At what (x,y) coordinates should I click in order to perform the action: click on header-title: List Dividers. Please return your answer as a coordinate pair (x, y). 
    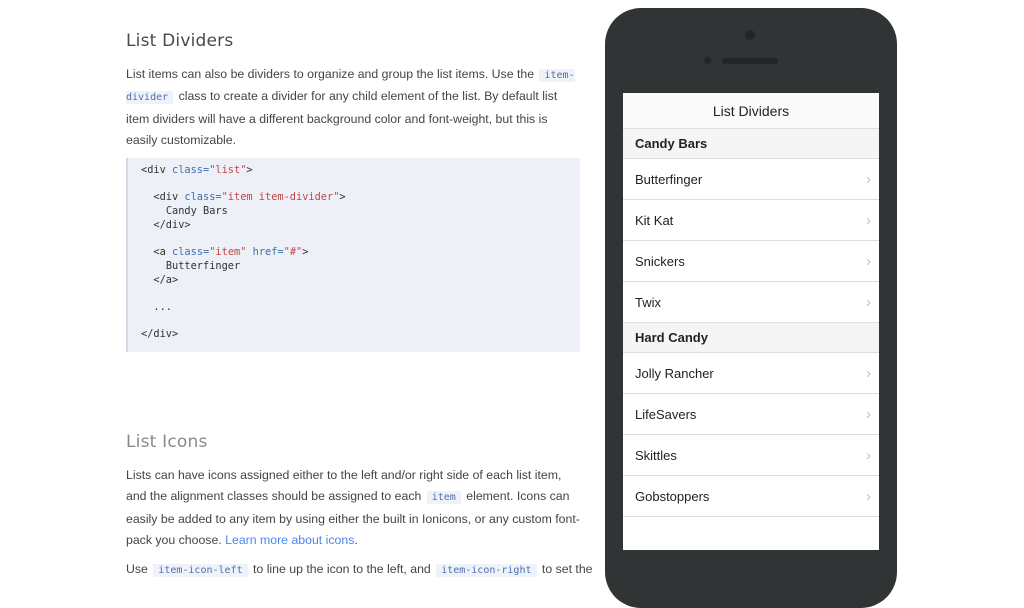
    Looking at the image, I should click on (751, 110).